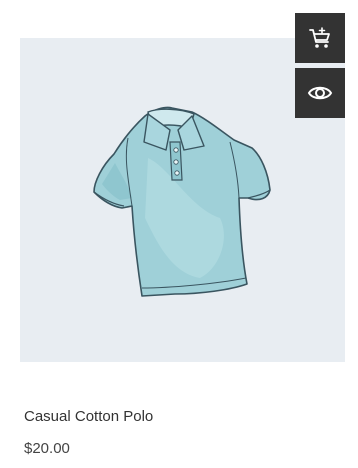 Image resolution: width=358 pixels, height=468 pixels. I want to click on product-title: Casual Cotton Polo, so click(88, 416).